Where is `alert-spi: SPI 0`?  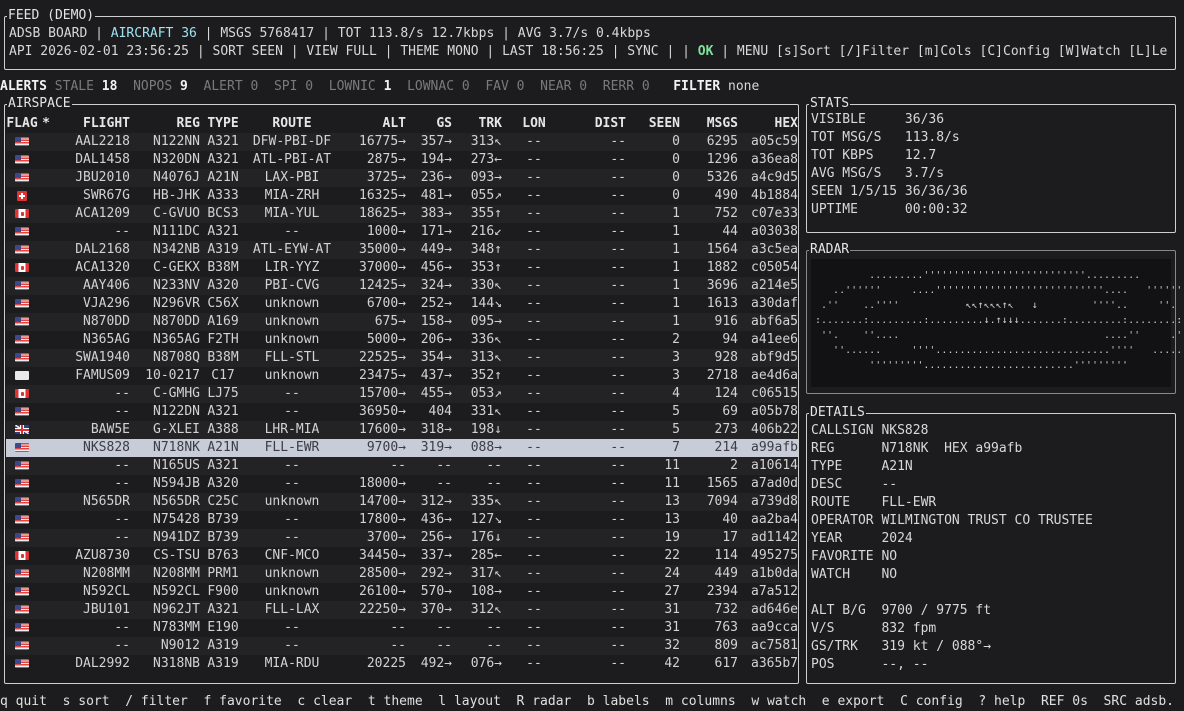 alert-spi: SPI 0 is located at coordinates (293, 86).